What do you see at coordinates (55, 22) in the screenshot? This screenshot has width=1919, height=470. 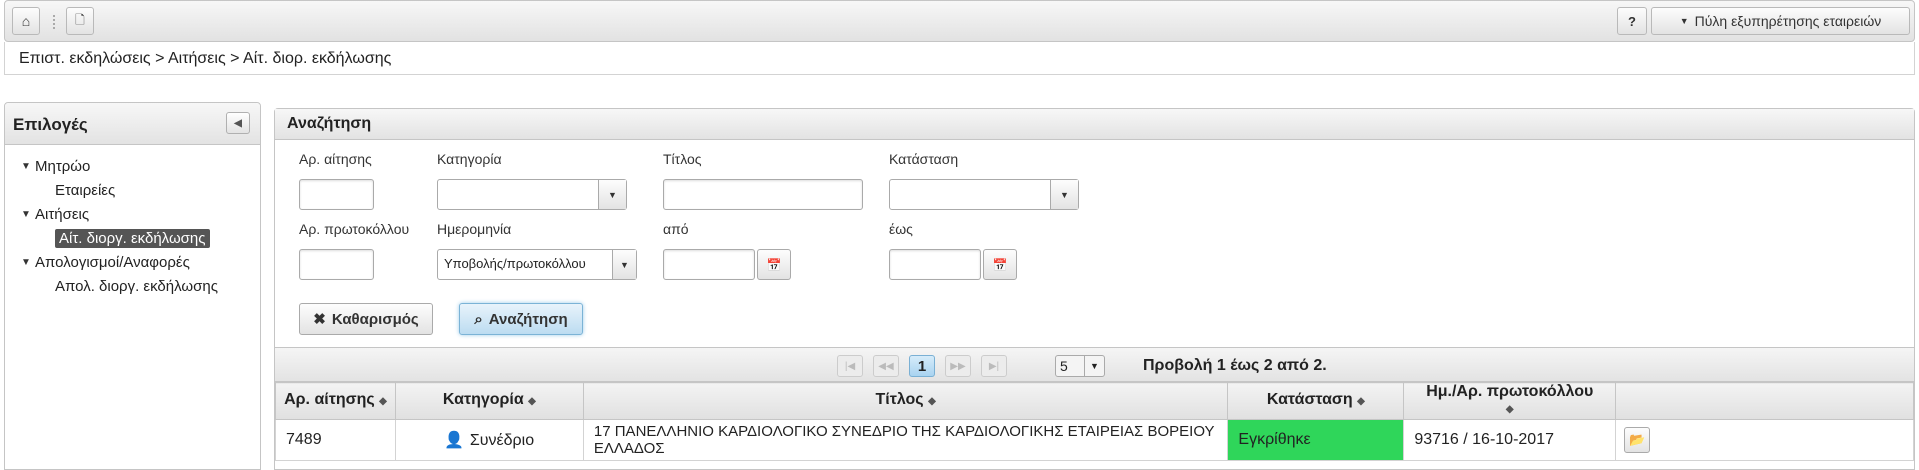 I see `toolbar-separator` at bounding box center [55, 22].